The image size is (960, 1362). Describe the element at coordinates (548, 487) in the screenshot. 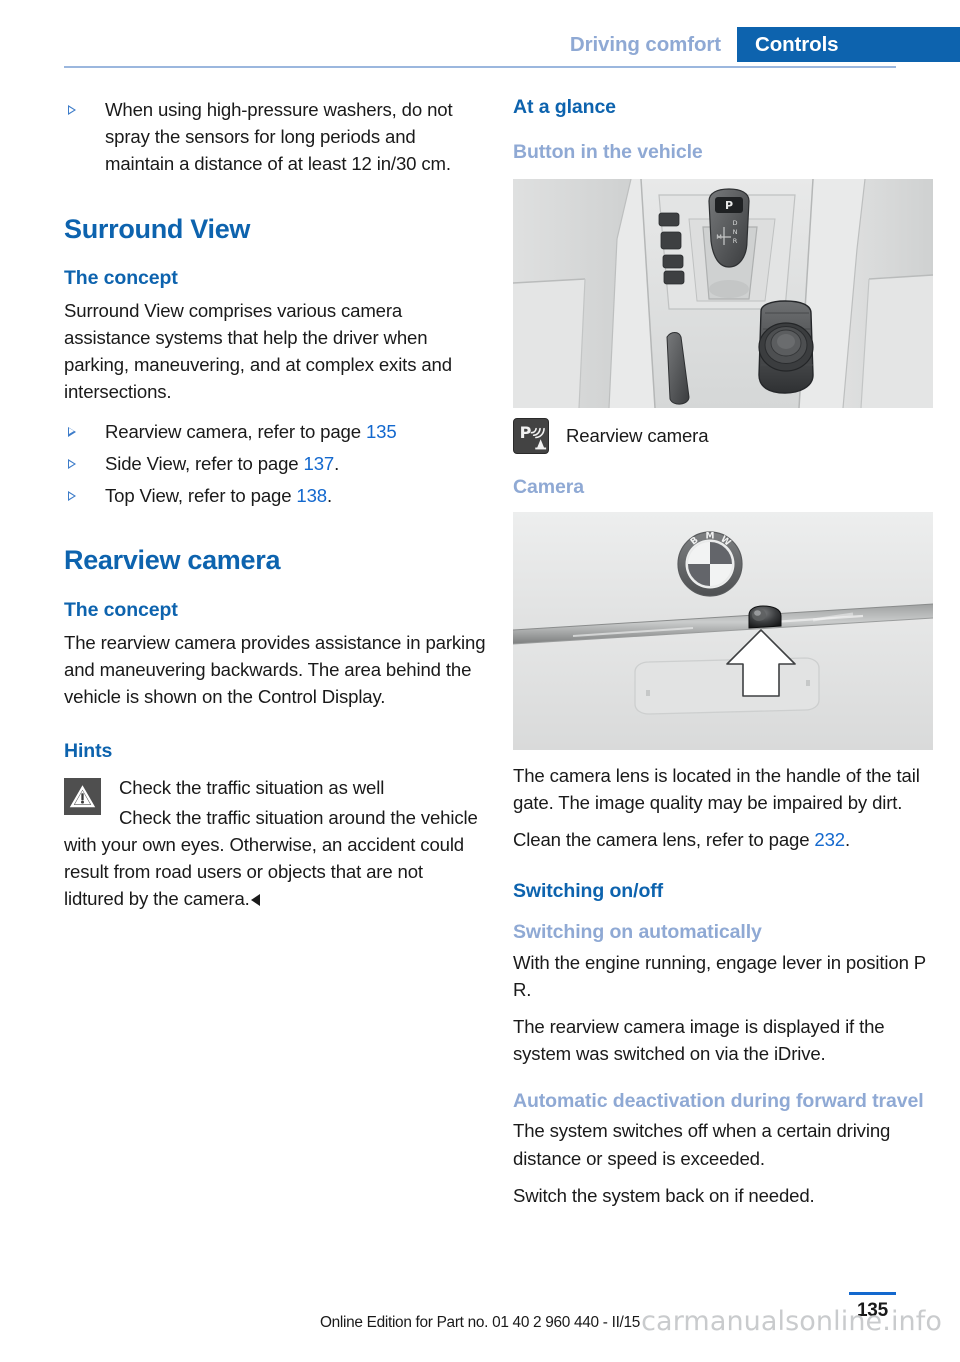

I see `heading-camera: Camera` at that location.